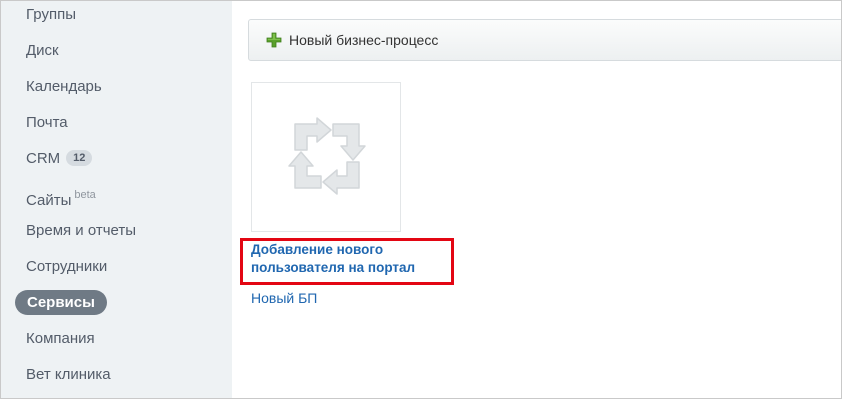 This screenshot has height=399, width=842. What do you see at coordinates (43, 158) in the screenshot?
I see `sidebar-item-label: CRM` at bounding box center [43, 158].